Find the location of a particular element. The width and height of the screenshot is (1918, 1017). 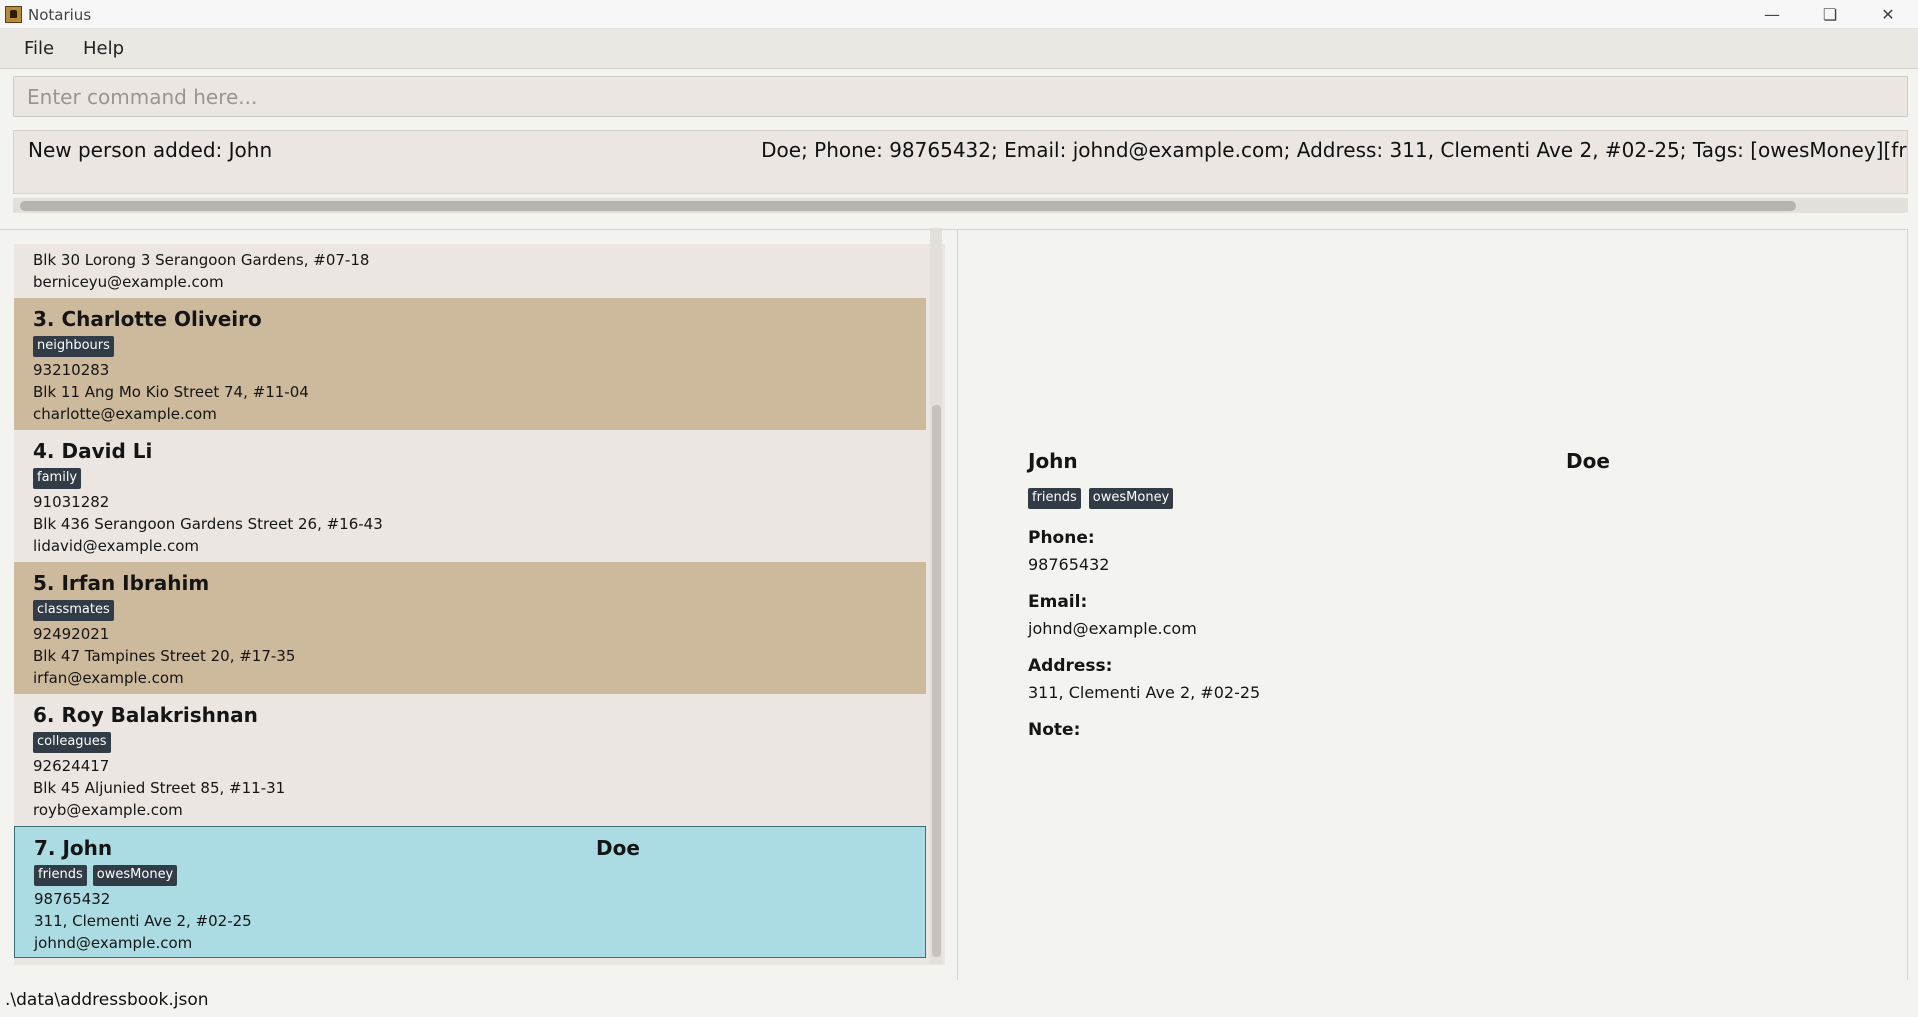

detail-email: johnd@example.com is located at coordinates (1112, 628).